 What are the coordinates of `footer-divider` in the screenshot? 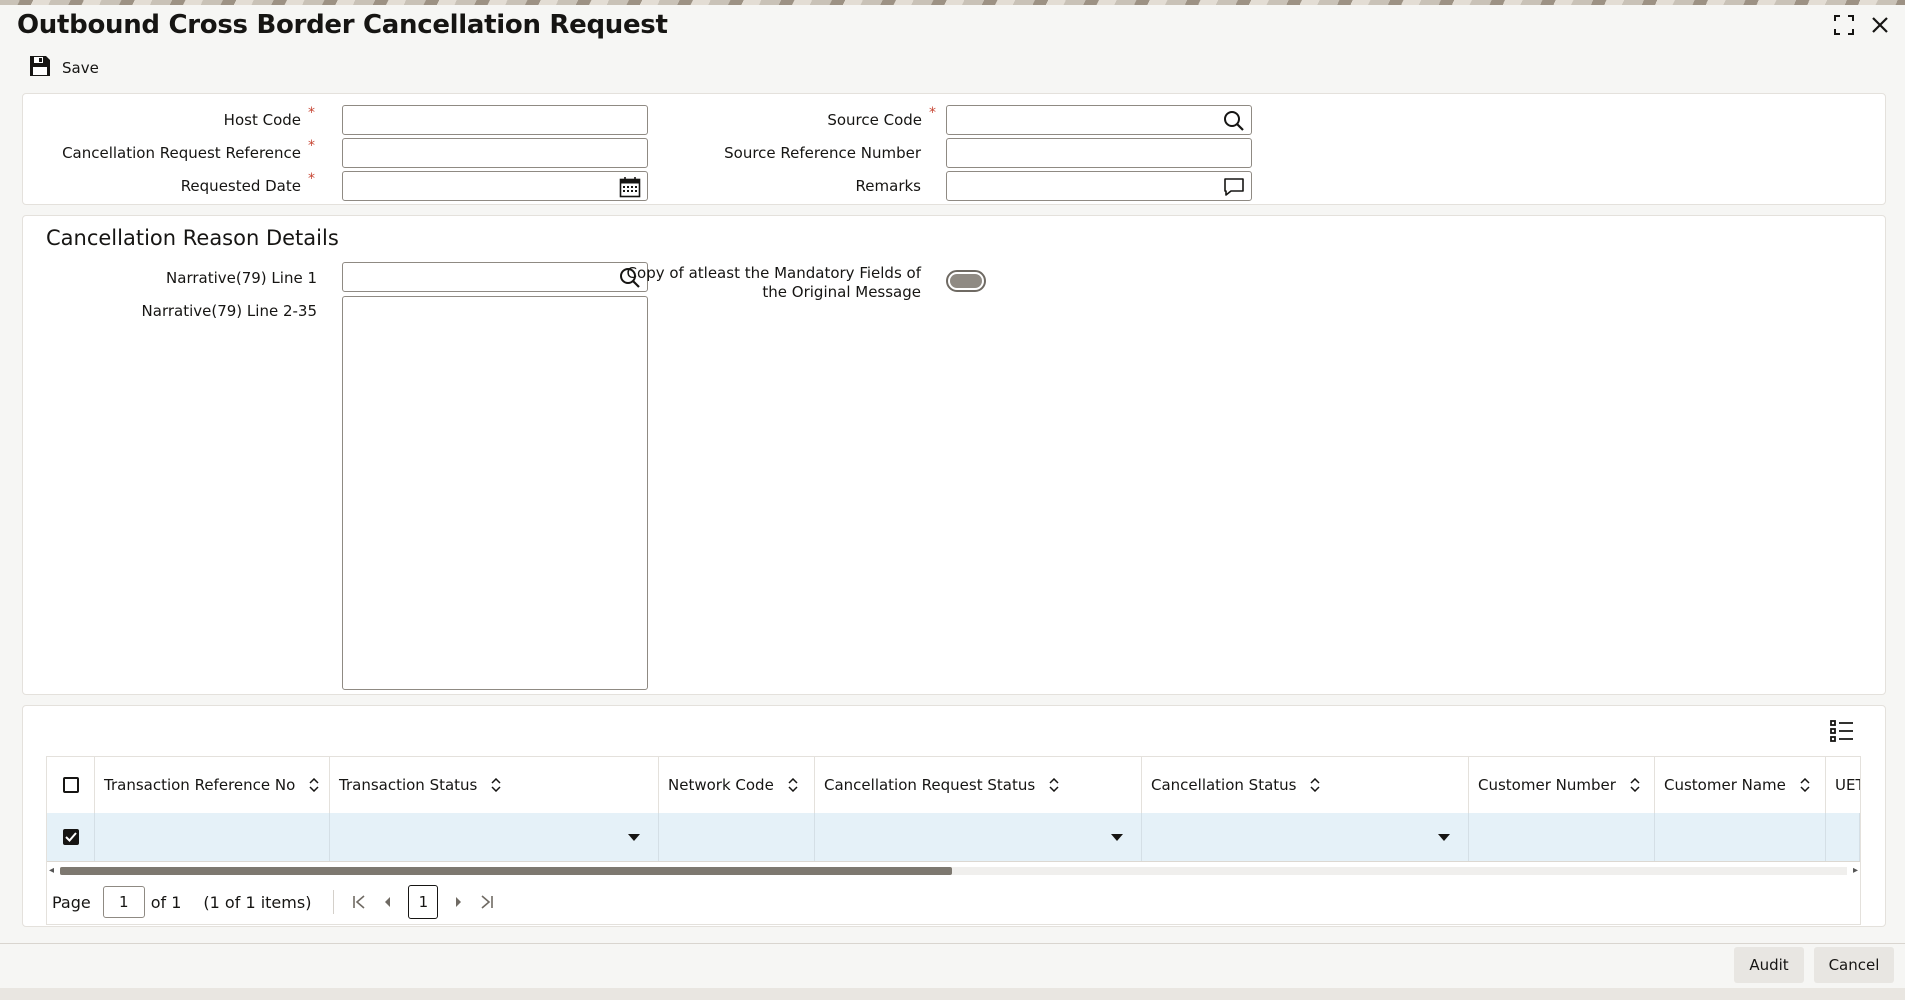 It's located at (952, 943).